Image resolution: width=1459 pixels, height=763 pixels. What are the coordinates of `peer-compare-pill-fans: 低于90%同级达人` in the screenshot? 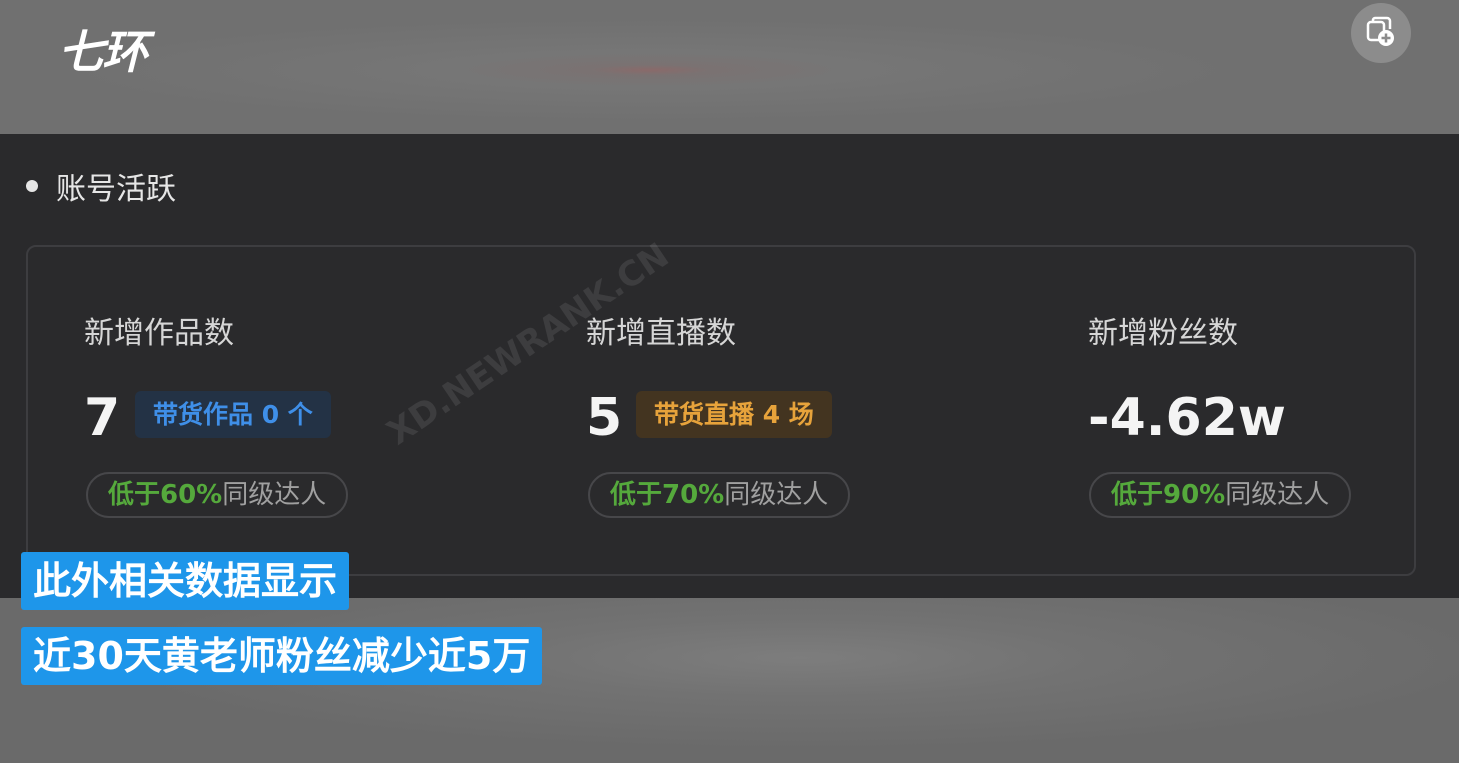 It's located at (1220, 495).